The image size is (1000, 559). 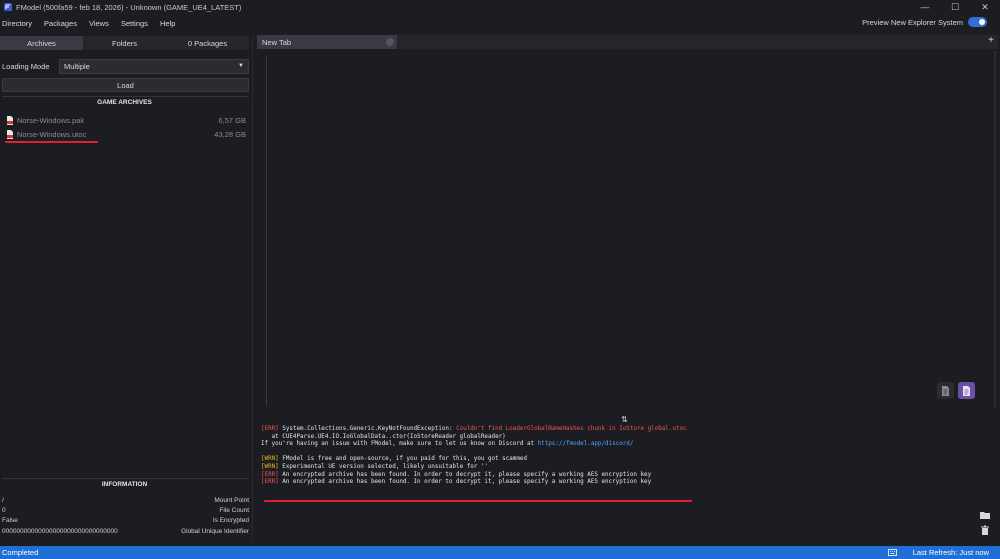 What do you see at coordinates (41, 43) in the screenshot?
I see `tab-archives: Archives` at bounding box center [41, 43].